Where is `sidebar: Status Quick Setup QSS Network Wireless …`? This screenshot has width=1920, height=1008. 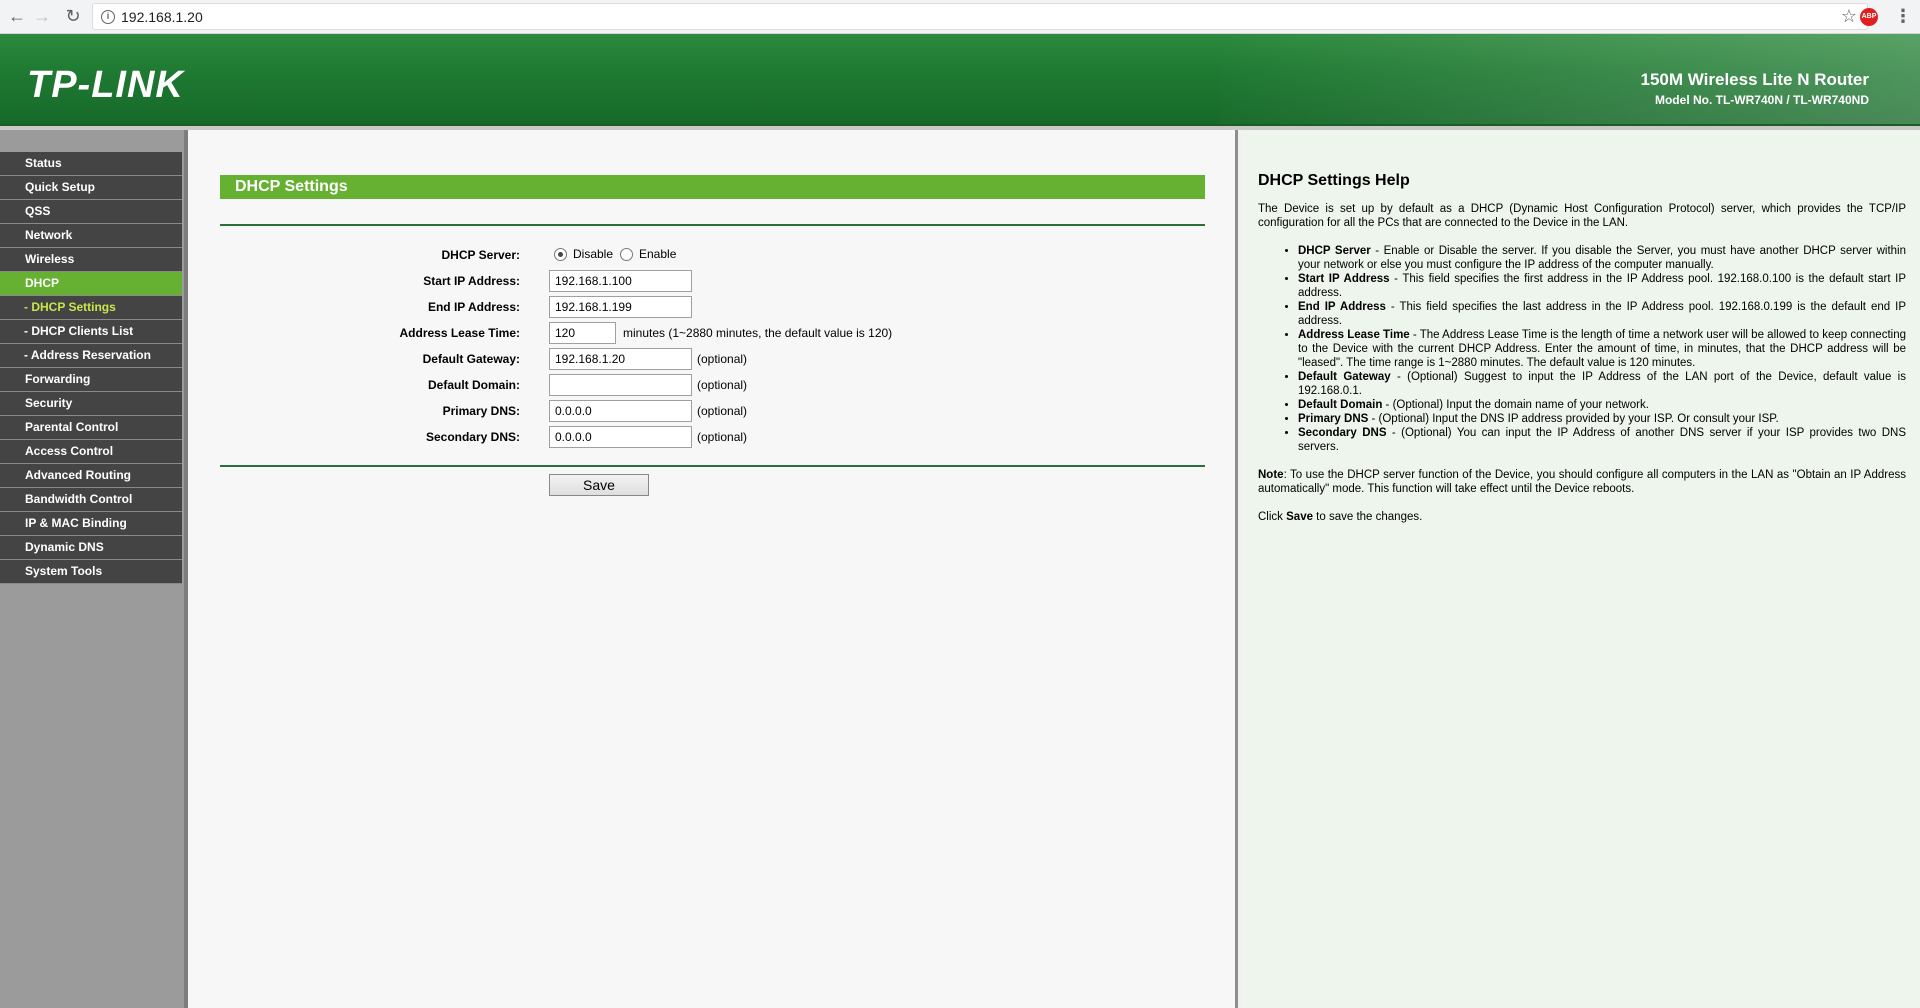 sidebar: Status Quick Setup QSS Network Wireless … is located at coordinates (94, 569).